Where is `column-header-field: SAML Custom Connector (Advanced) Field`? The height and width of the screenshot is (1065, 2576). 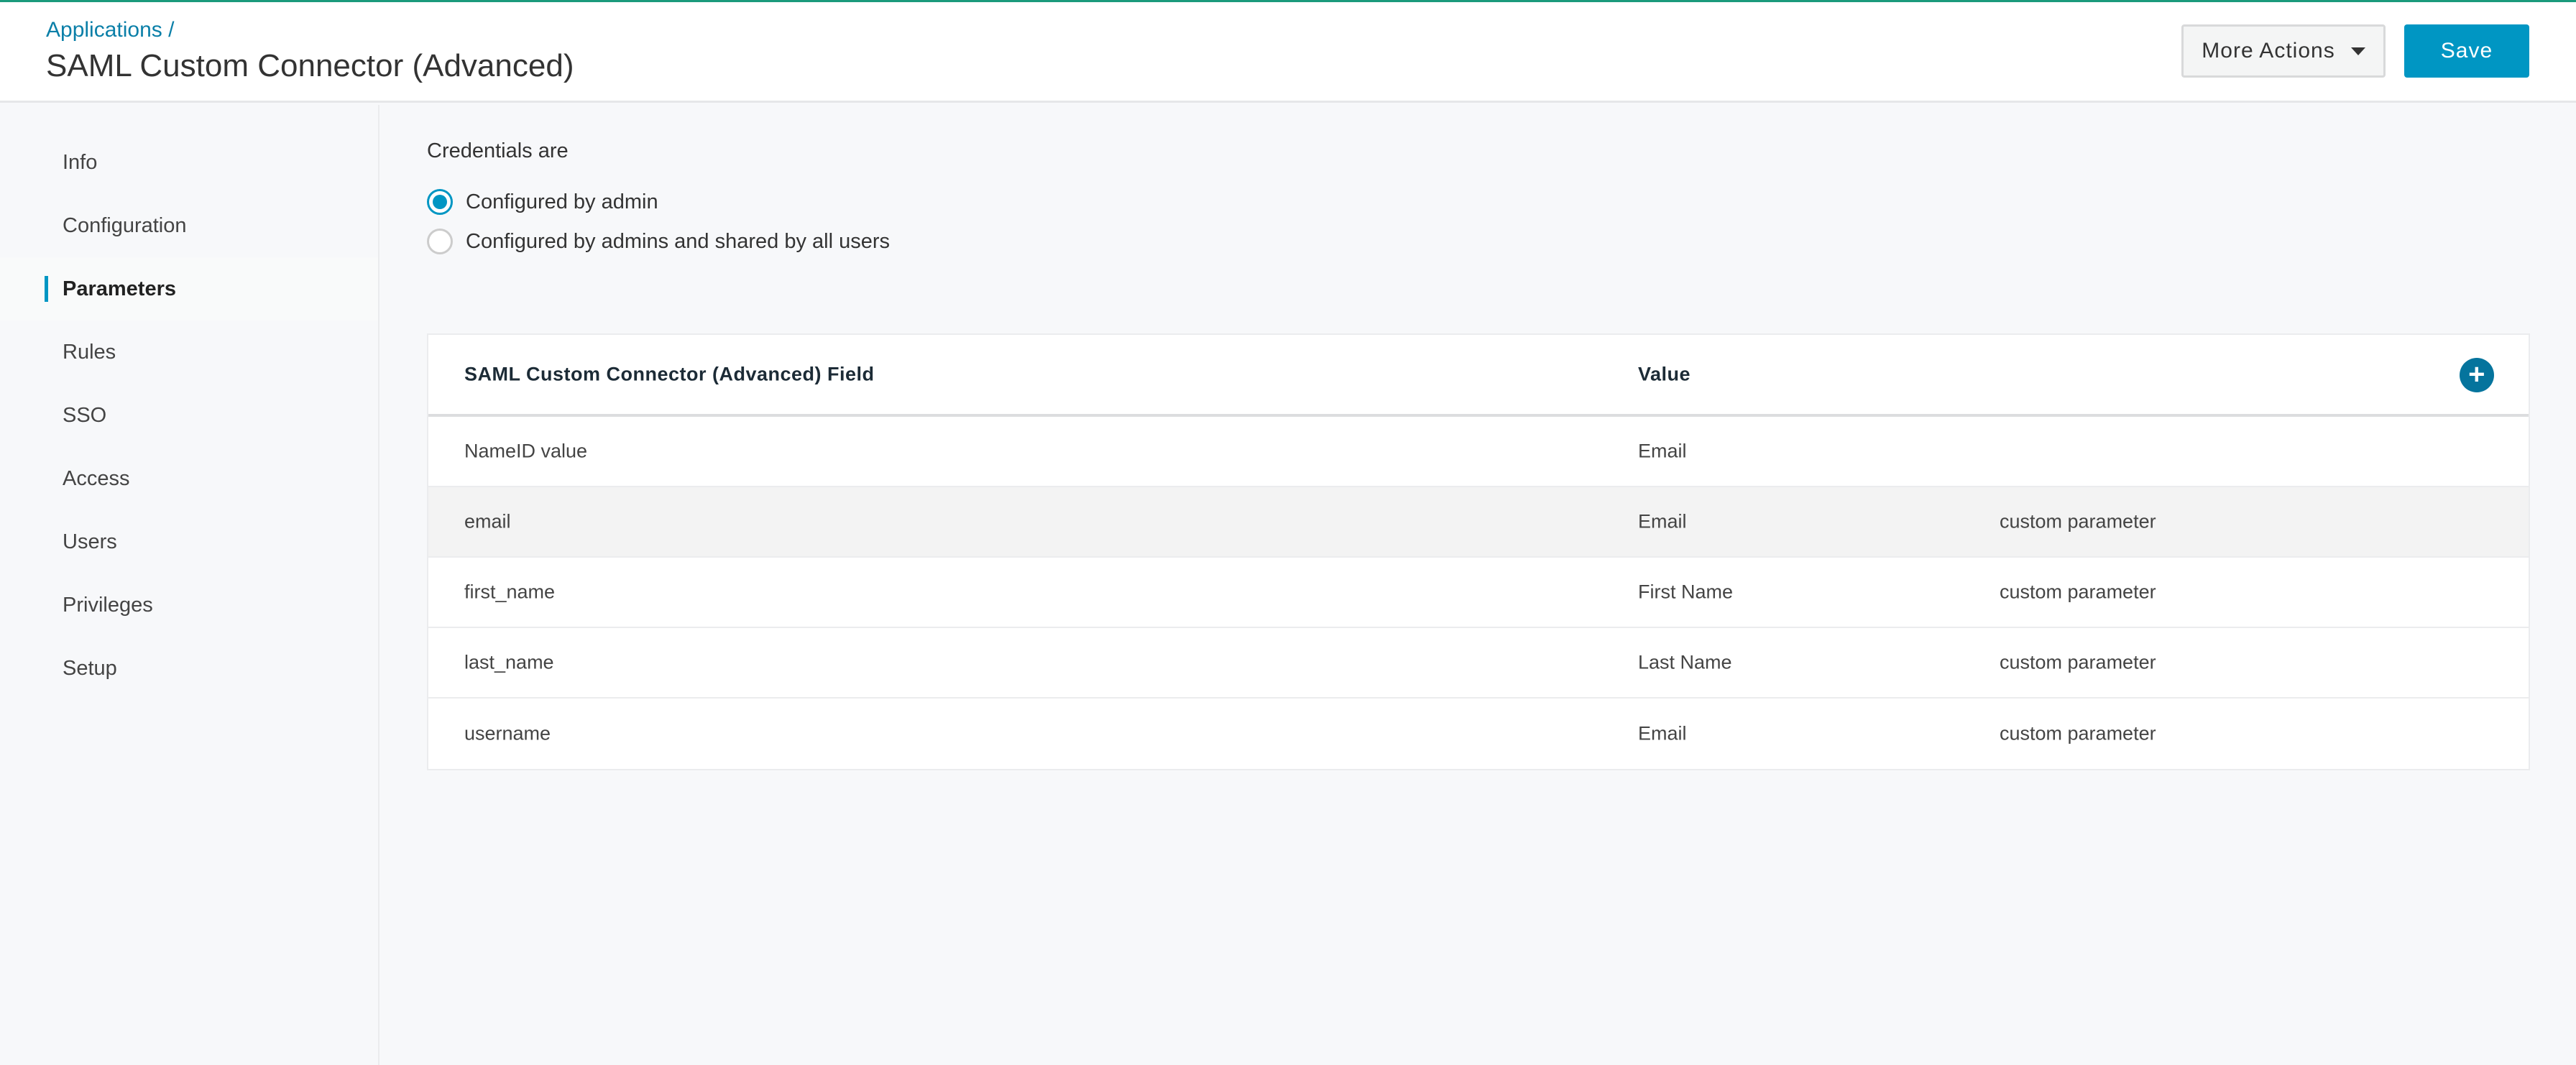 column-header-field: SAML Custom Connector (Advanced) Field is located at coordinates (669, 374).